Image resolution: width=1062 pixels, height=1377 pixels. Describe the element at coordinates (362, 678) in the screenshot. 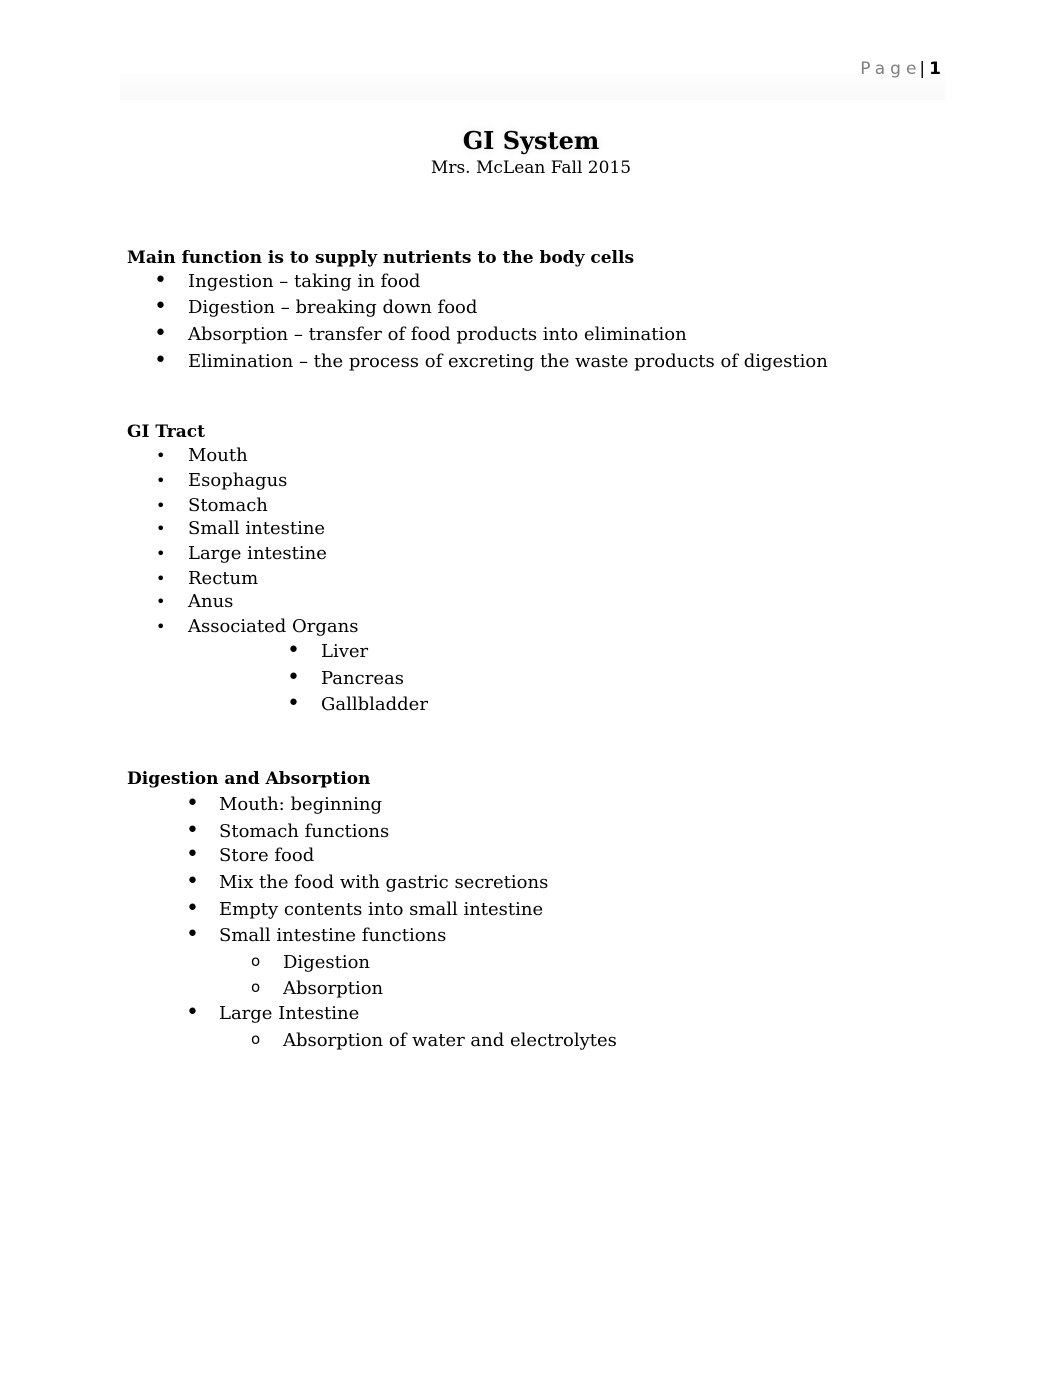

I see `list-subitem: Pancreas` at that location.